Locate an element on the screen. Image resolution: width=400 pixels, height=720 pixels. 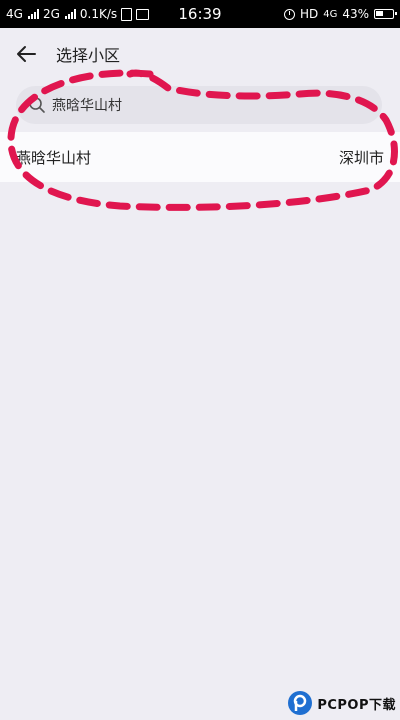
message-icon is located at coordinates (143, 14).